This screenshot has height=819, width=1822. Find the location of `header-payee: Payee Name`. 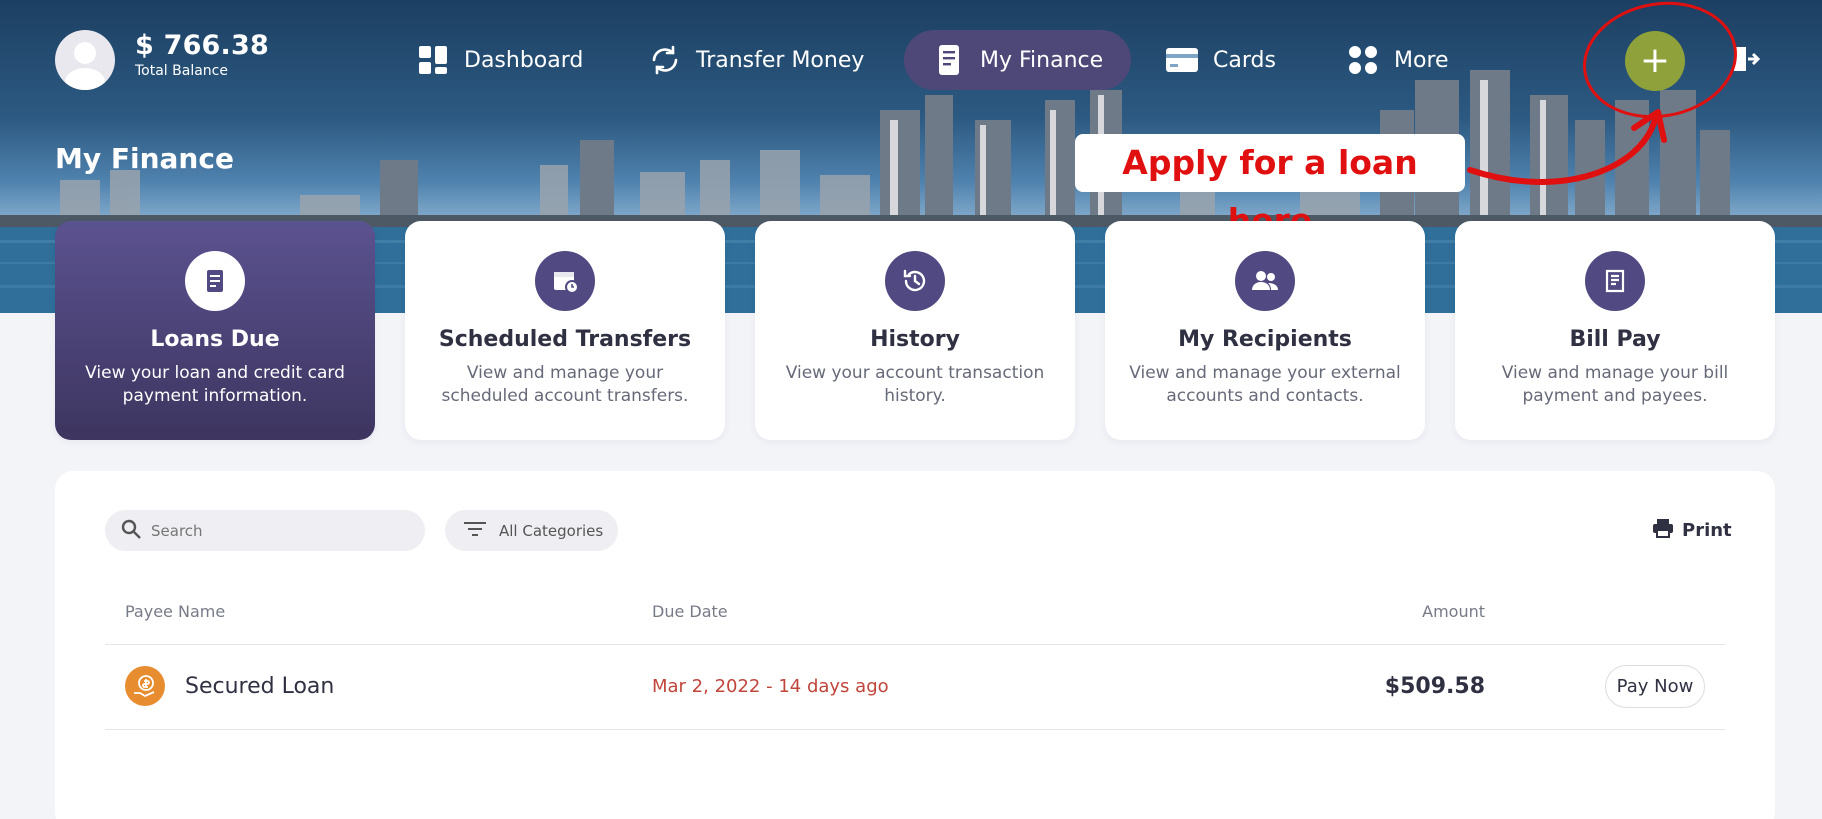

header-payee: Payee Name is located at coordinates (175, 611).